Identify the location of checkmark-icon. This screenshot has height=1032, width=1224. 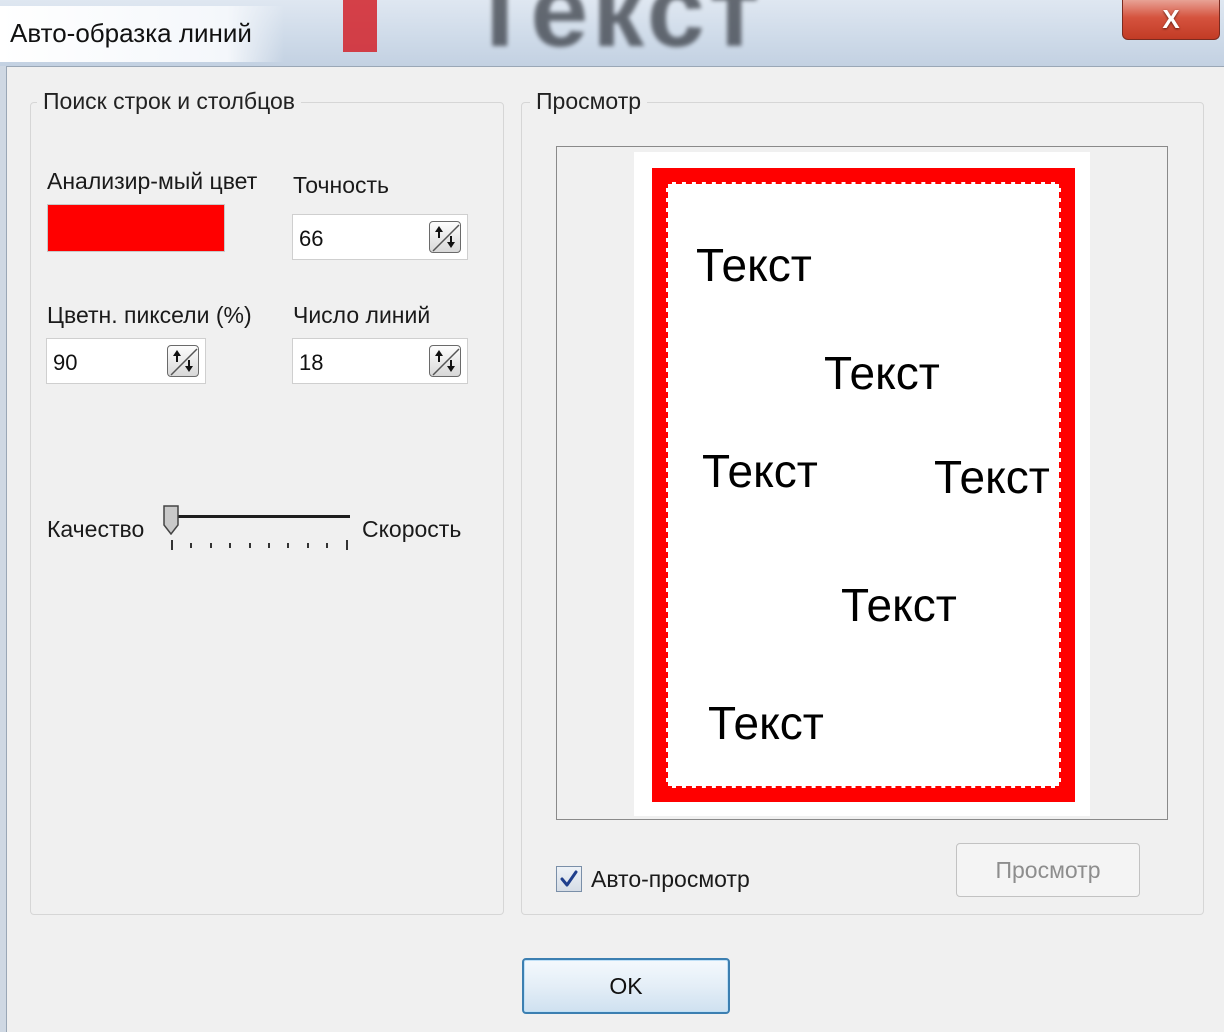
(569, 878).